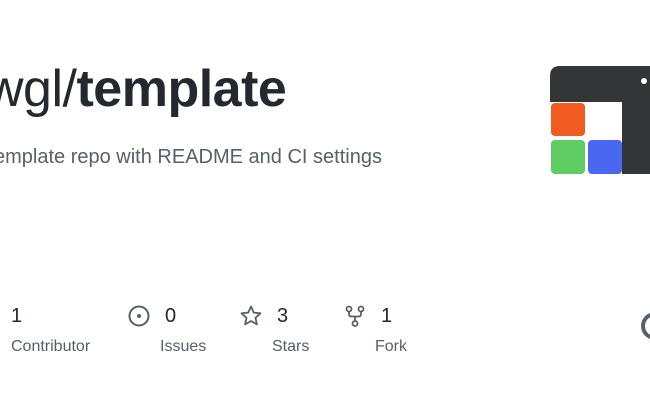  I want to click on github-logo-icon, so click(645, 326).